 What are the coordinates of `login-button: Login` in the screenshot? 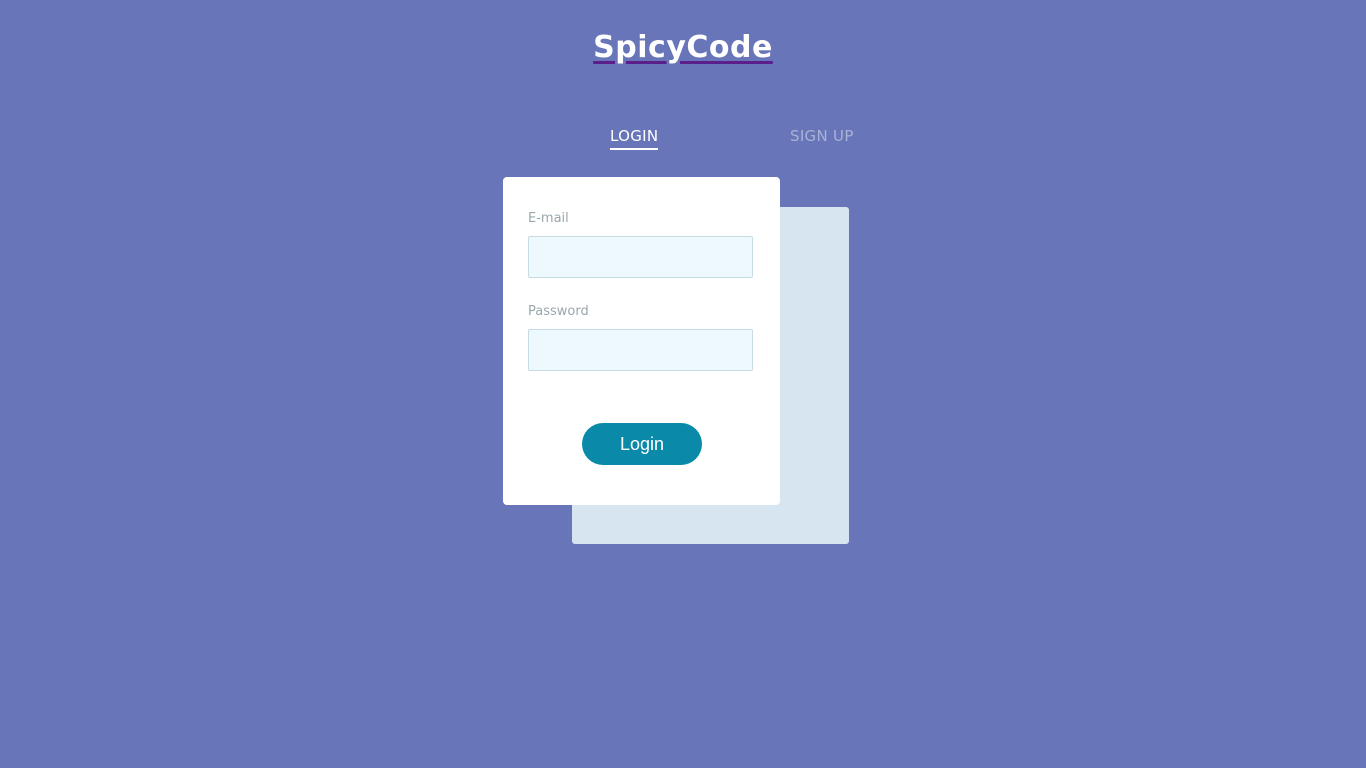 It's located at (642, 444).